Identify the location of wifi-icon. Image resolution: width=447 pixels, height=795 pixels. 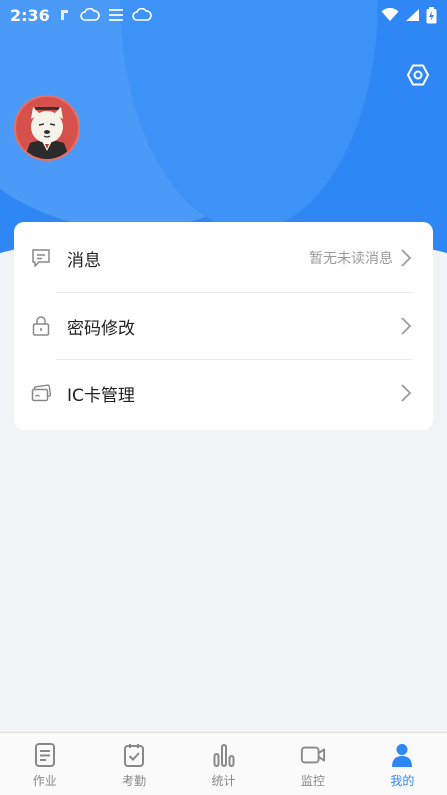
(390, 14).